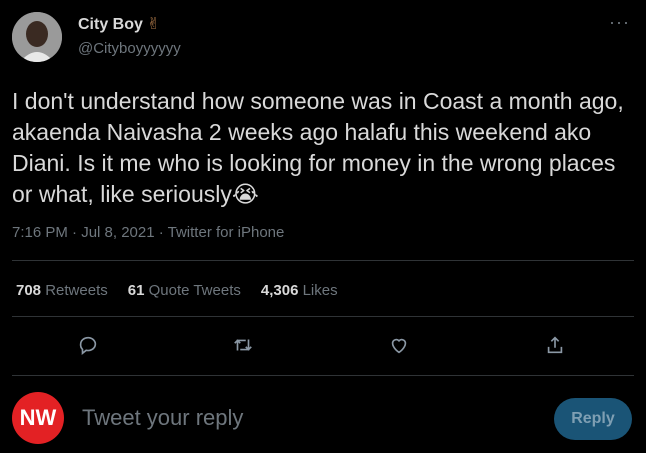  I want to click on likes-label: Likes, so click(320, 290).